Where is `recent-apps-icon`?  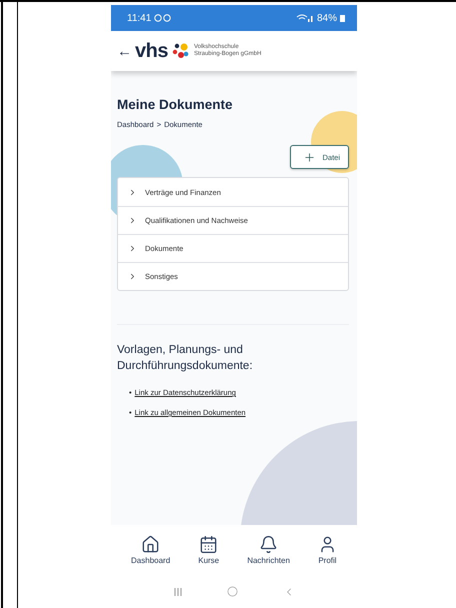 recent-apps-icon is located at coordinates (178, 591).